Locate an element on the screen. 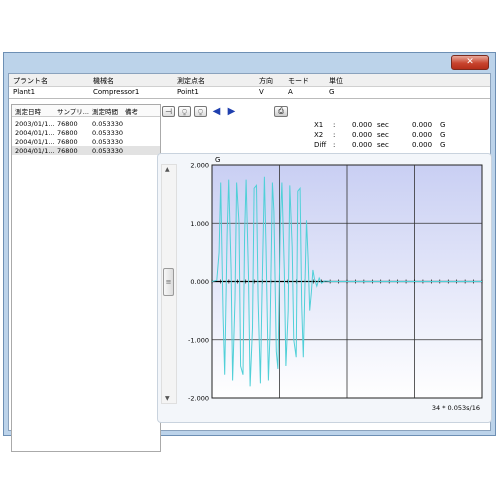 The height and width of the screenshot is (500, 500). y-axis-unit-label: G is located at coordinates (217, 160).